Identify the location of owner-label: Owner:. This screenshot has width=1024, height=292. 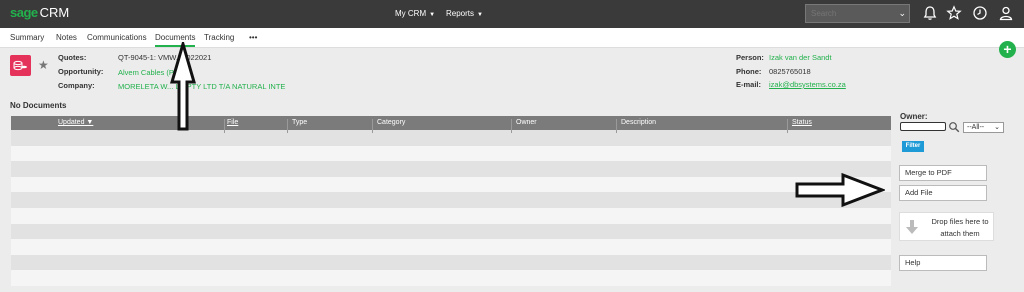
(914, 116).